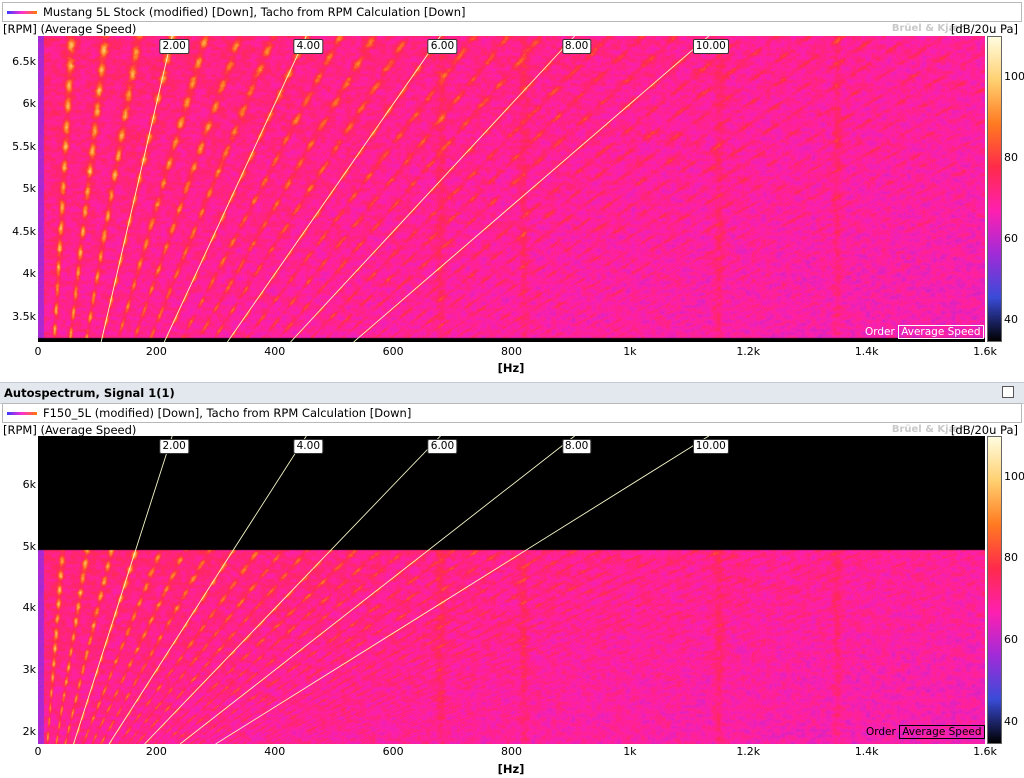  I want to click on y-tick-label: 3k, so click(29, 670).